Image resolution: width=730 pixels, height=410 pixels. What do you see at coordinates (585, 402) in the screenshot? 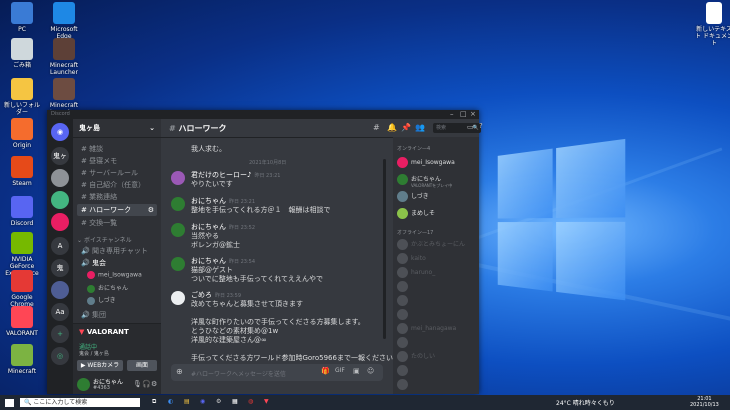
I see `weather-status: 24°C 晴れ時々くもり` at bounding box center [585, 402].